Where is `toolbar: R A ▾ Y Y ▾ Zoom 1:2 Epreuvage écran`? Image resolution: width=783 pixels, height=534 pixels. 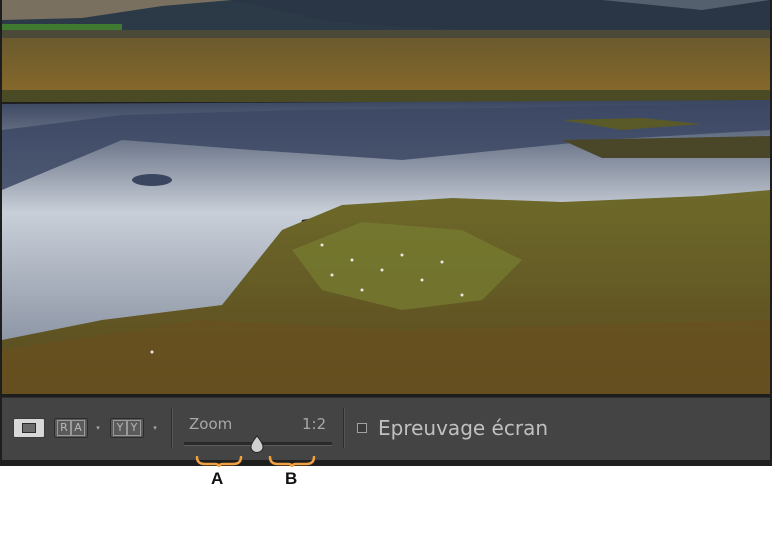
toolbar: R A ▾ Y Y ▾ Zoom 1:2 Epreuvage écran is located at coordinates (386, 428).